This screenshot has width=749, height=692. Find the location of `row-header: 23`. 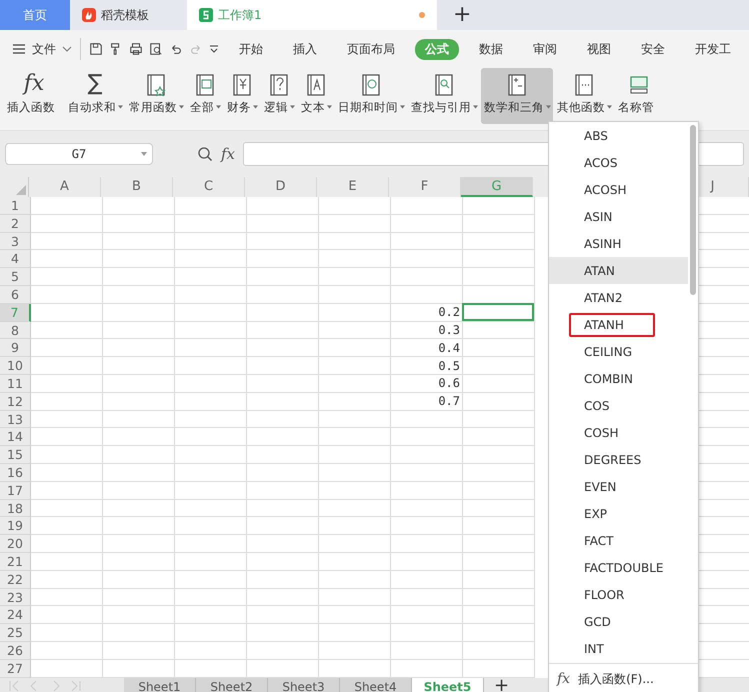

row-header: 23 is located at coordinates (15, 597).